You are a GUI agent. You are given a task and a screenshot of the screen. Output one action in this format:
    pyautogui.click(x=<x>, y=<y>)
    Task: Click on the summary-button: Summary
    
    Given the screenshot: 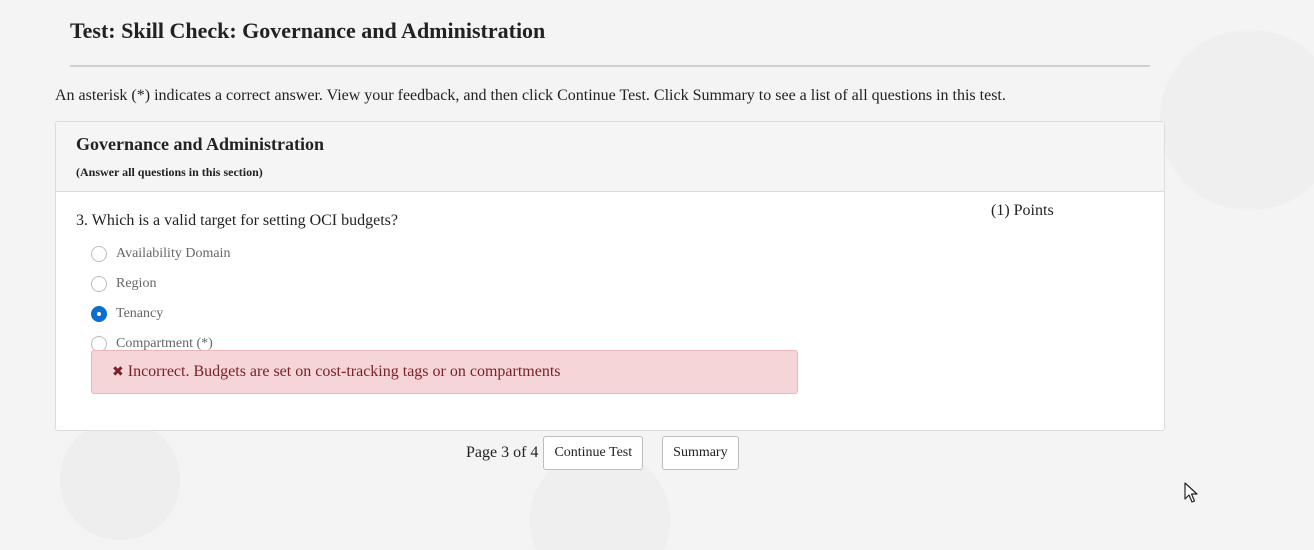 What is the action you would take?
    pyautogui.click(x=700, y=453)
    